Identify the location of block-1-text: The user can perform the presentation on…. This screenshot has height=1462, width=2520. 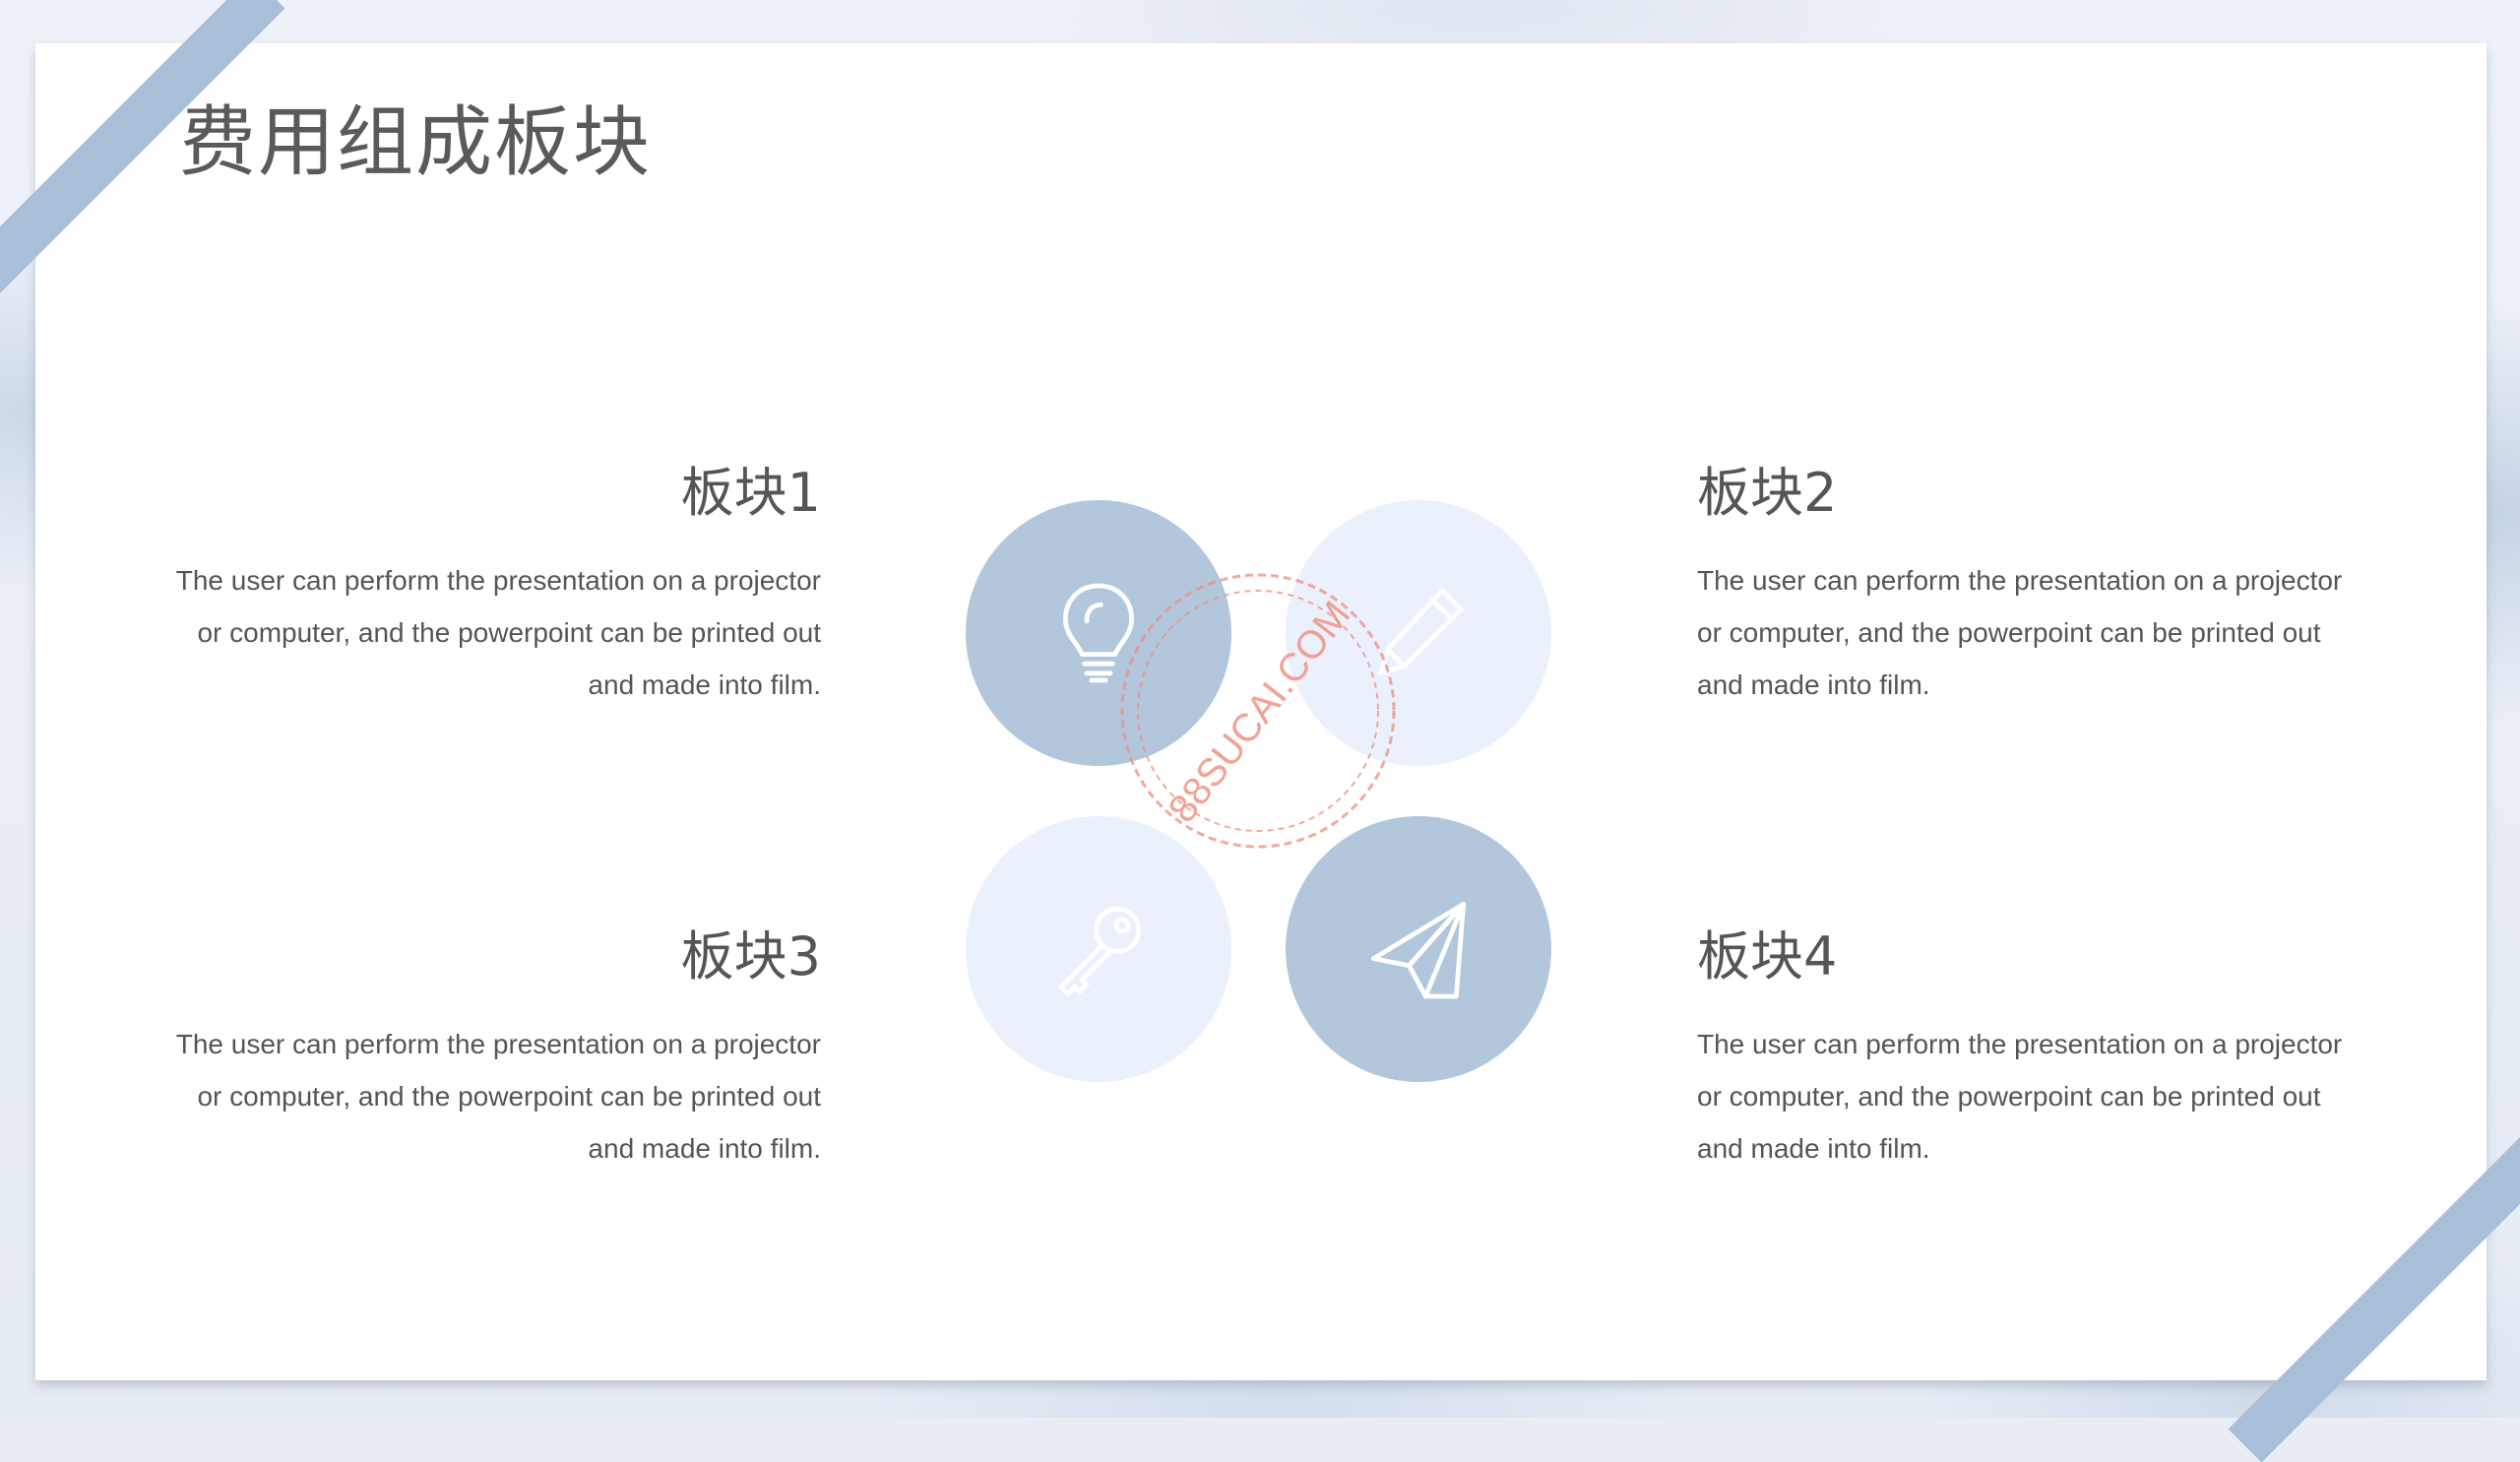
(498, 632).